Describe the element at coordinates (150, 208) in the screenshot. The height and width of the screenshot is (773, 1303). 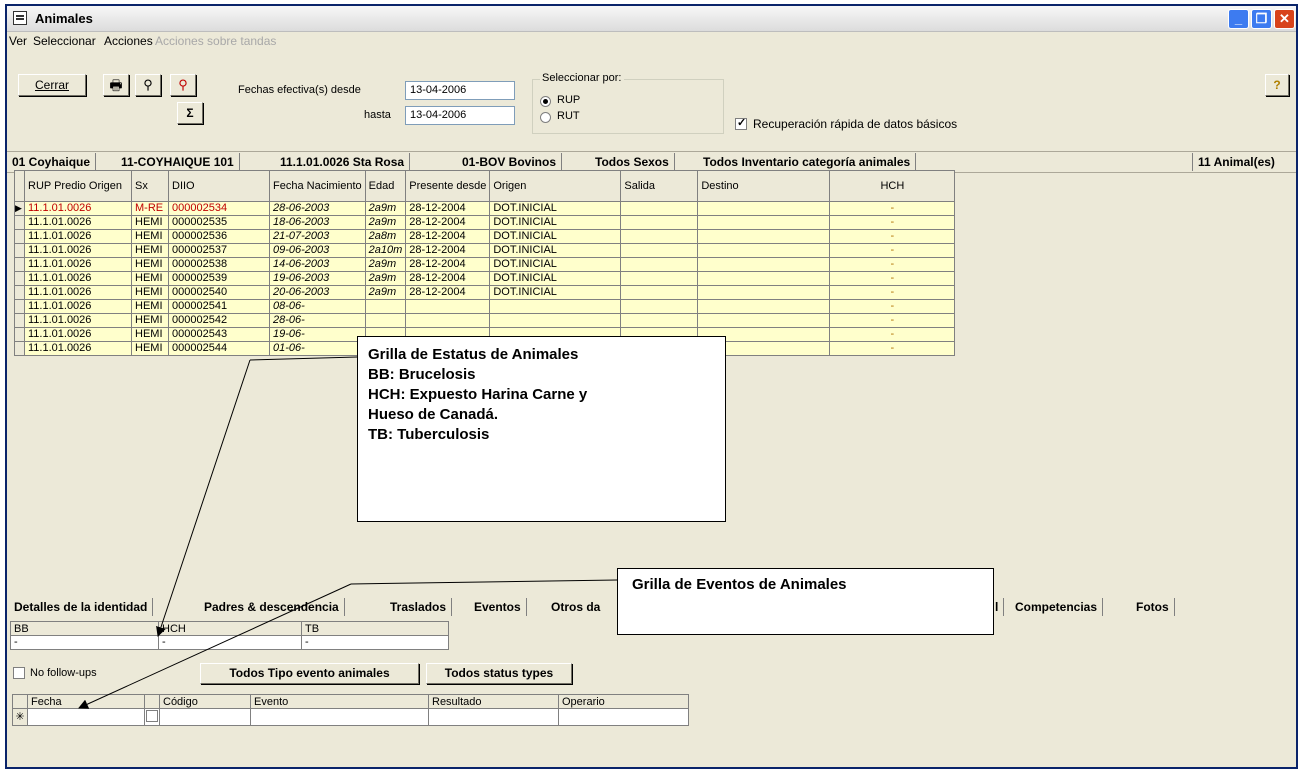
I see `grid-cell: M-RE` at that location.